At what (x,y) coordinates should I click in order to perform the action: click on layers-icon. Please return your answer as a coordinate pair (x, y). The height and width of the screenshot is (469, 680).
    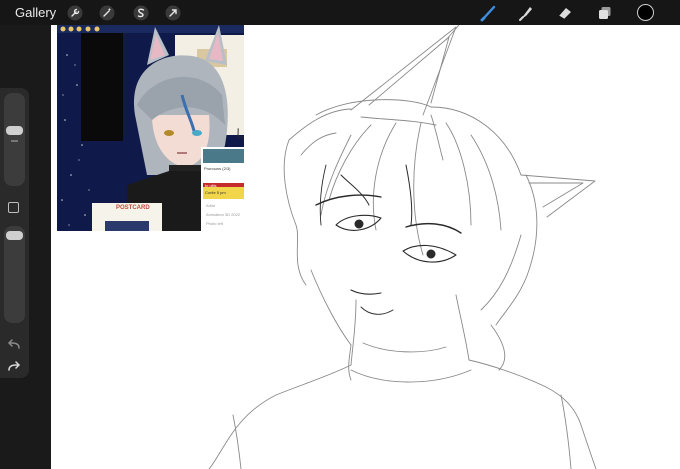
    Looking at the image, I should click on (605, 12).